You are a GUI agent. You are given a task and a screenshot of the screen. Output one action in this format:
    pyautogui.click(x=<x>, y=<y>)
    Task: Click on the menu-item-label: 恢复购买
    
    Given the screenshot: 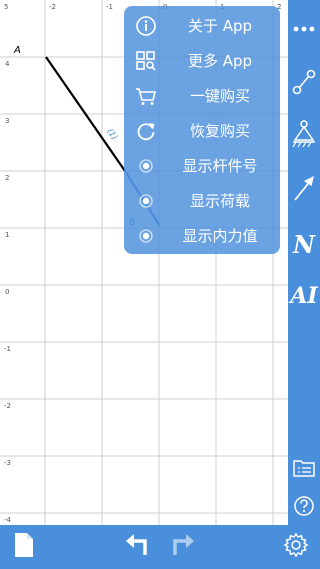 What is the action you would take?
    pyautogui.click(x=219, y=131)
    